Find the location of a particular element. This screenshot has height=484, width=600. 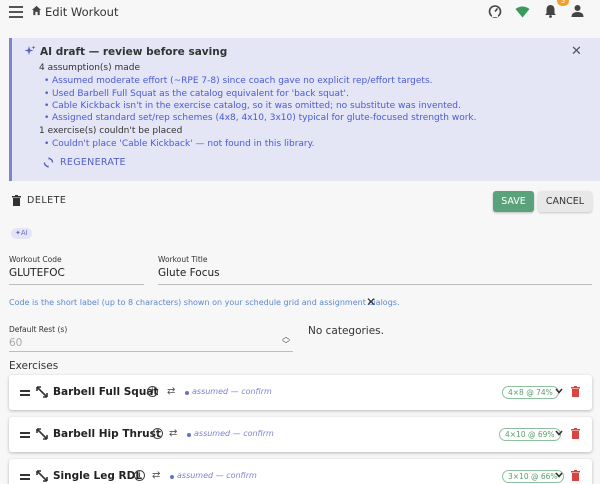

workout-title-underline is located at coordinates (375, 284).